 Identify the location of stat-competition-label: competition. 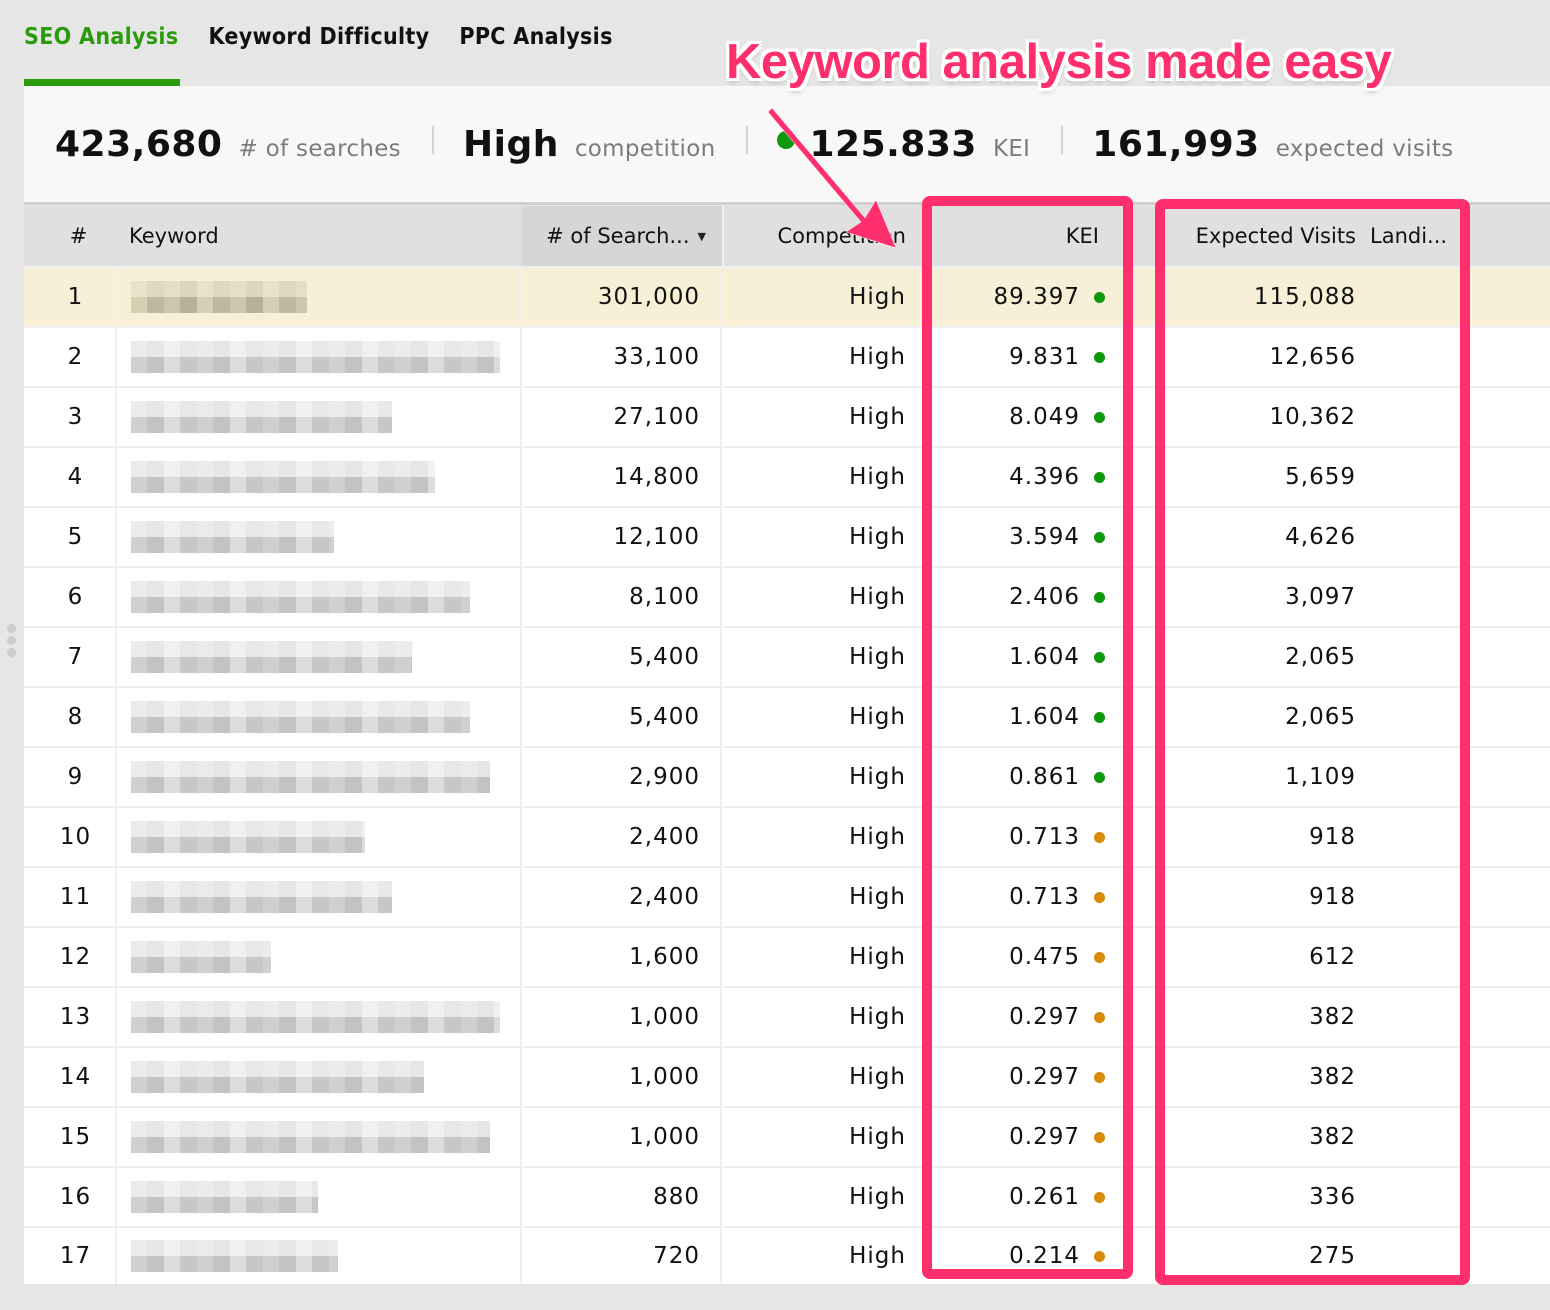
(645, 148).